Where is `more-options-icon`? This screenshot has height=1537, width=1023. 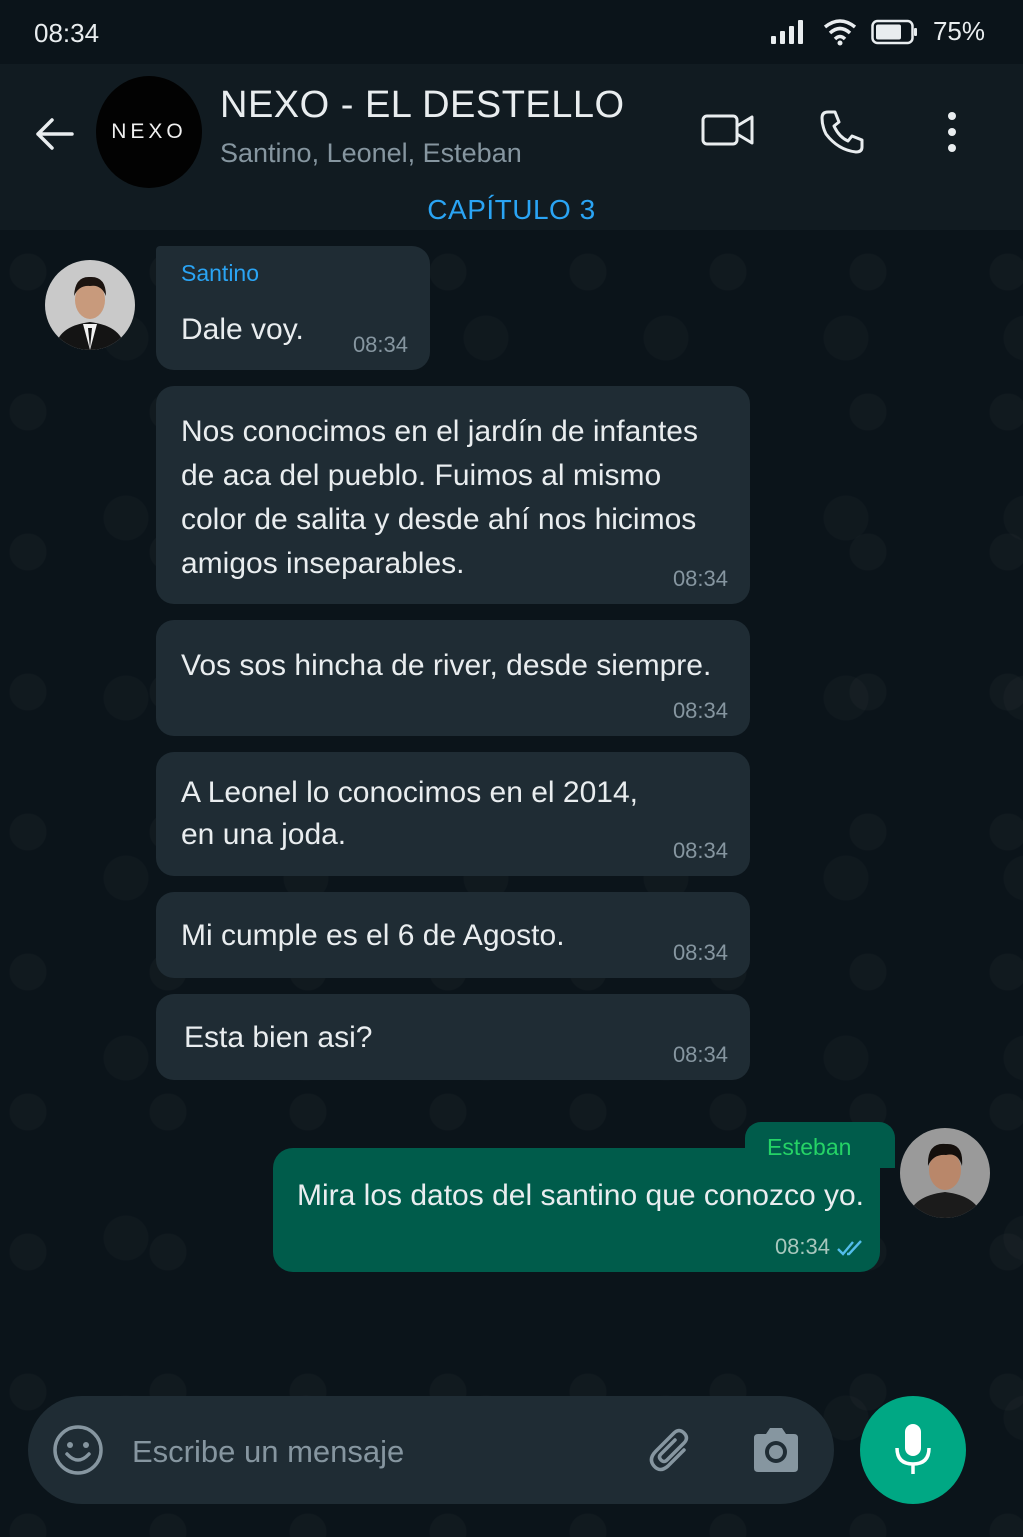 more-options-icon is located at coordinates (952, 132).